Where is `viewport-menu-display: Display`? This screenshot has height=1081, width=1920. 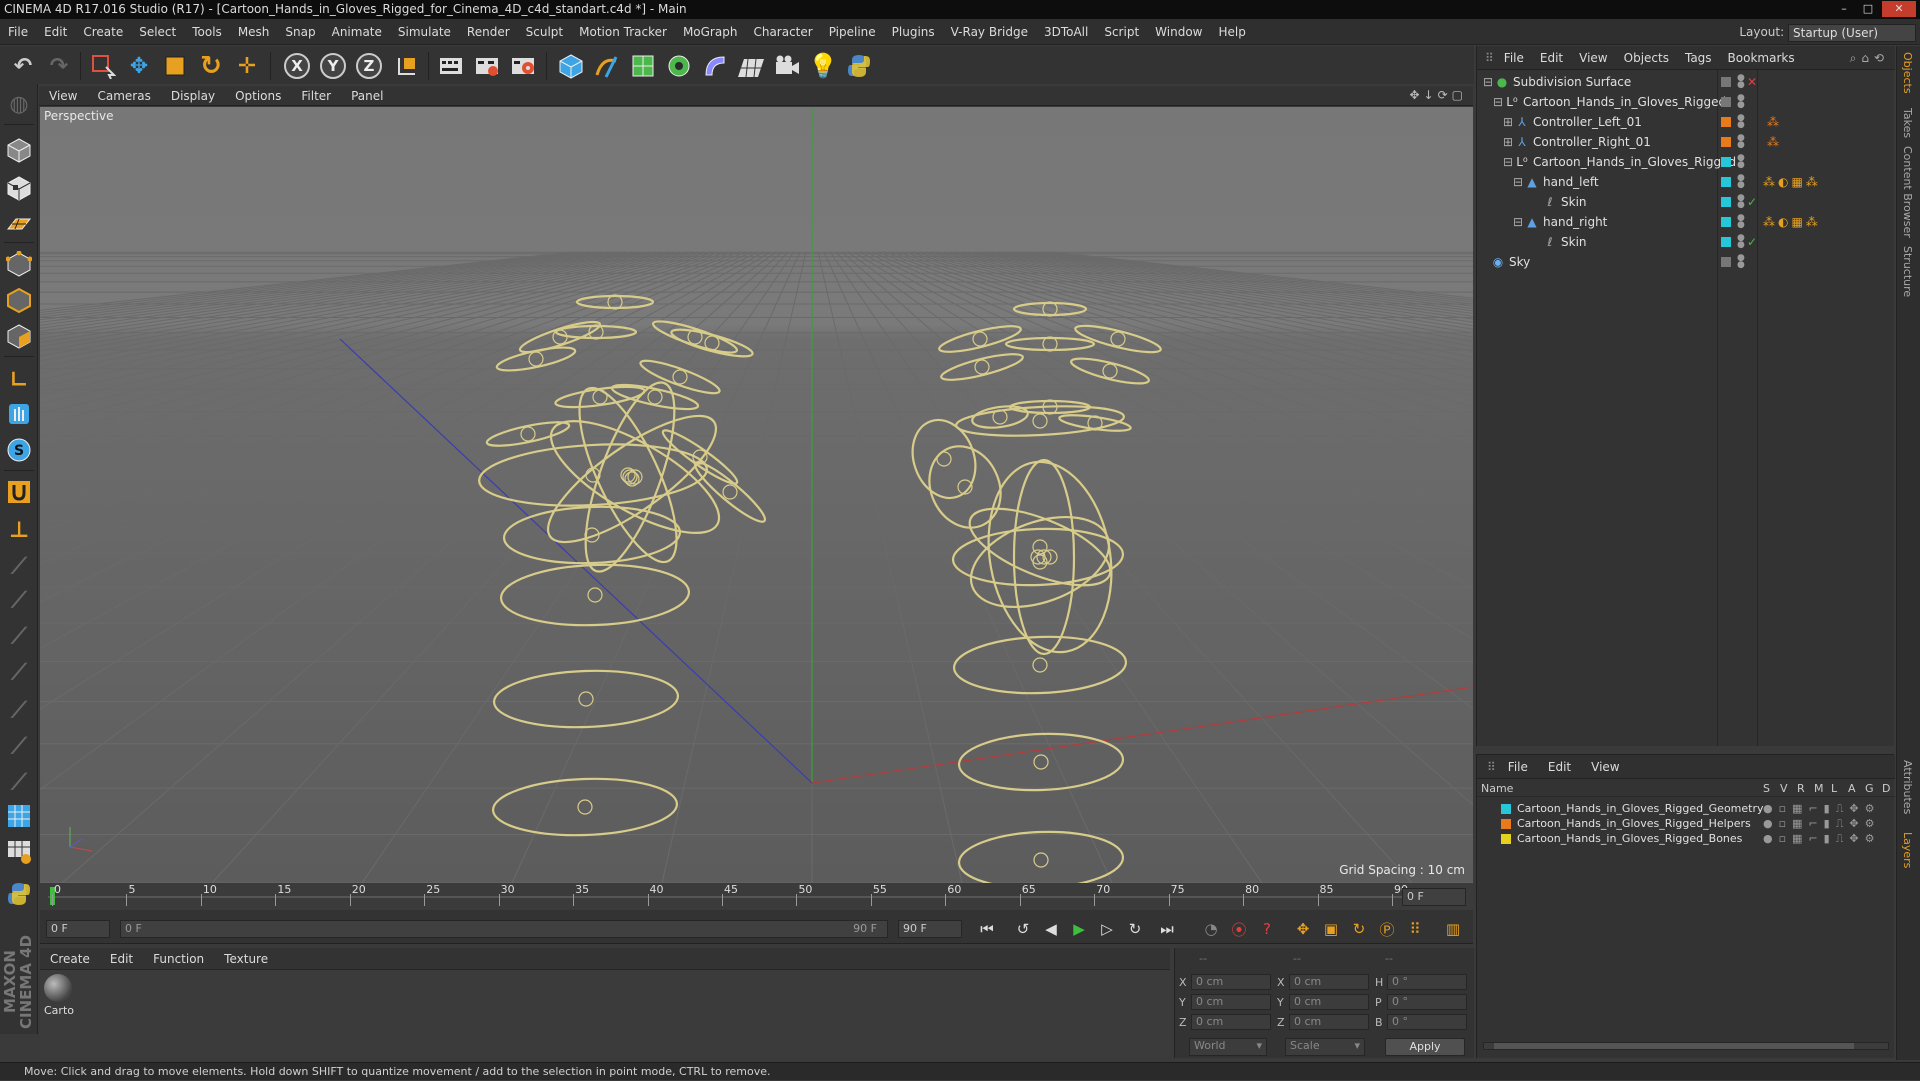 viewport-menu-display: Display is located at coordinates (193, 96).